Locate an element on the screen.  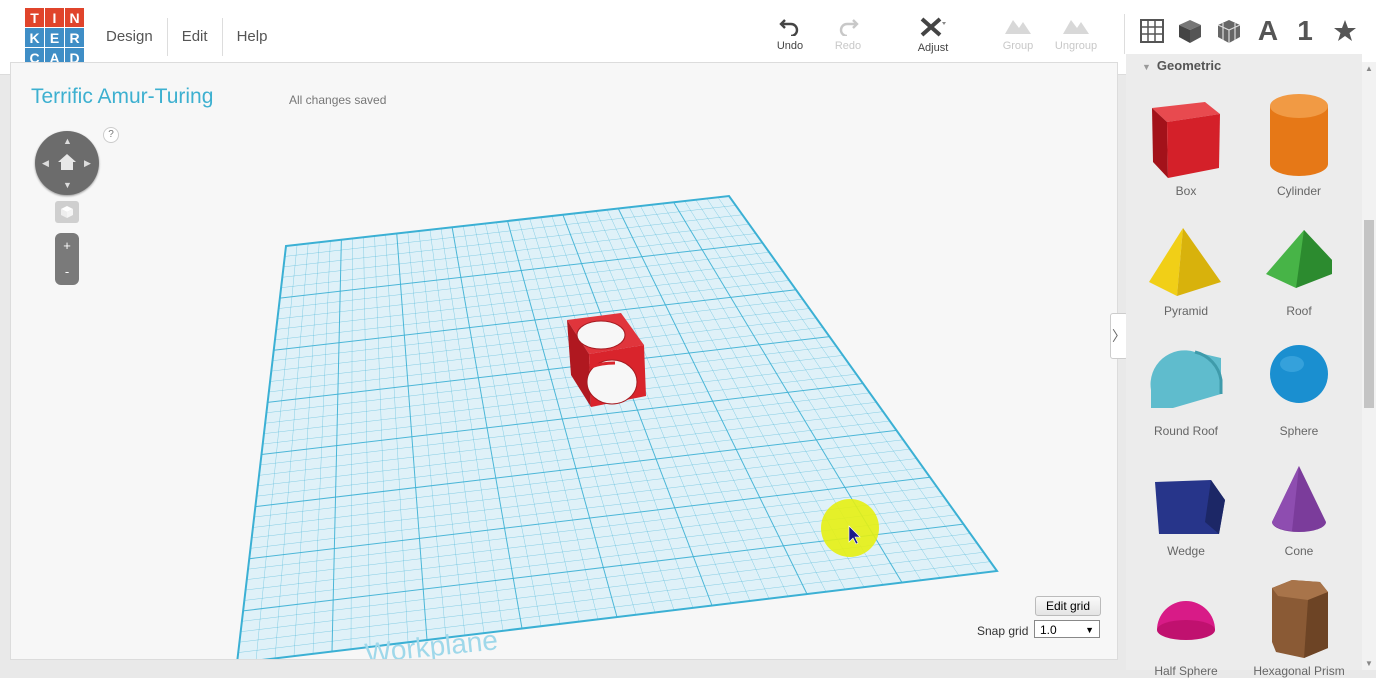
pan-left-icon: ◀ is located at coordinates (45, 163).